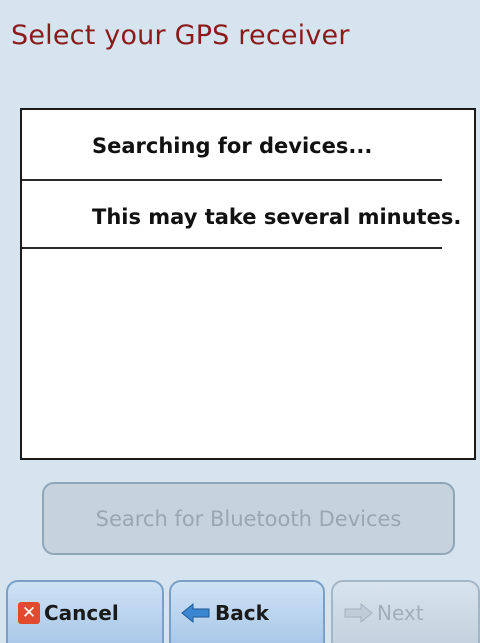 Image resolution: width=480 pixels, height=643 pixels. Describe the element at coordinates (81, 613) in the screenshot. I see `cancel-label: Cancel` at that location.